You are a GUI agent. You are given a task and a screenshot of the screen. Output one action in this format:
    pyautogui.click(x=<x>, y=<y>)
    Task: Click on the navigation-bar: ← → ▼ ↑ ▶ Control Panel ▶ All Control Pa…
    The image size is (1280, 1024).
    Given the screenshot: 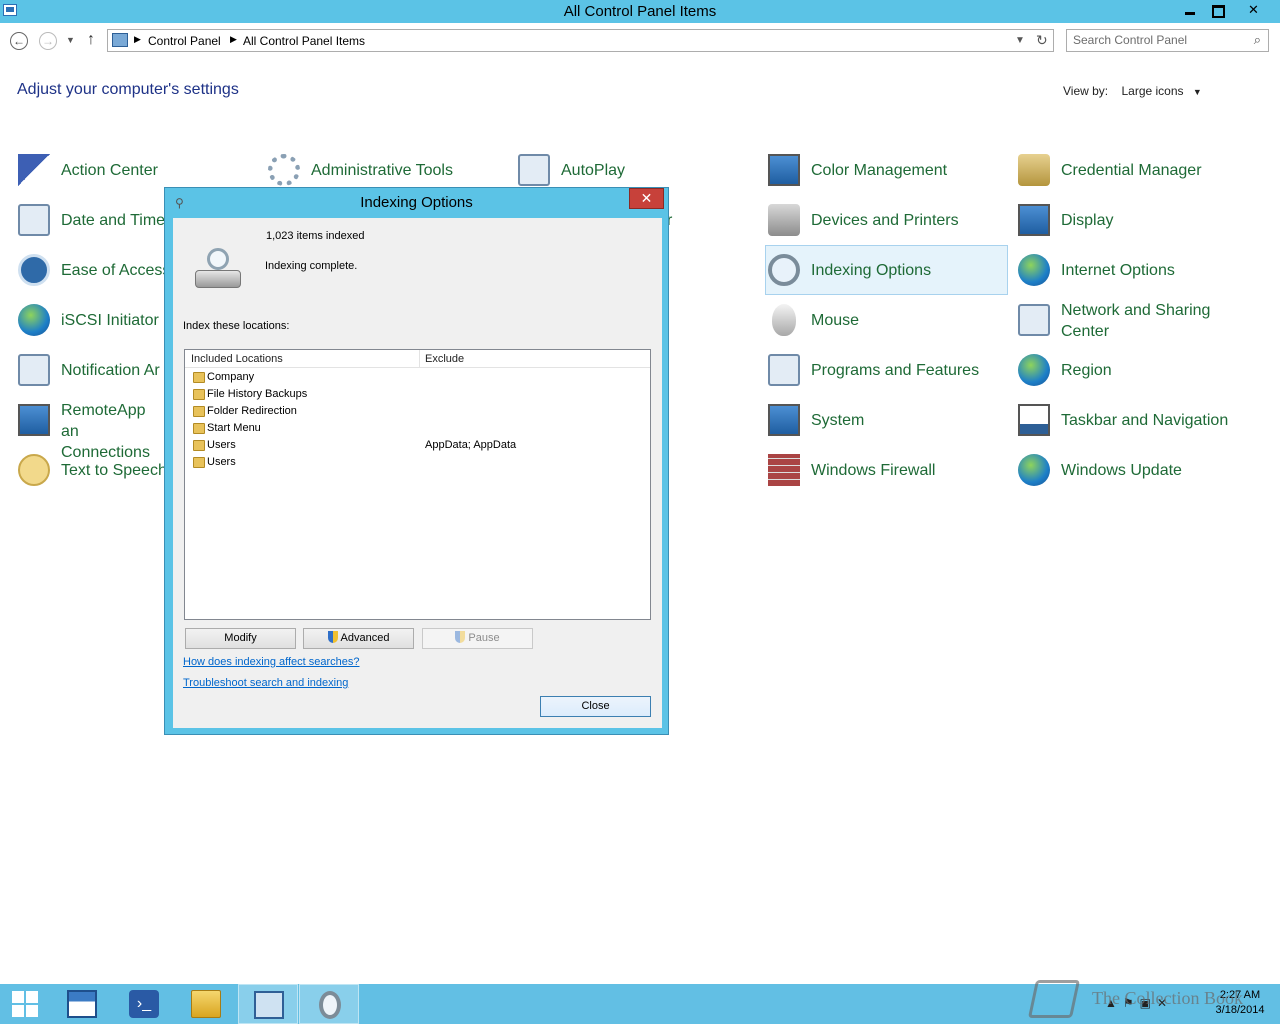 What is the action you would take?
    pyautogui.click(x=640, y=41)
    